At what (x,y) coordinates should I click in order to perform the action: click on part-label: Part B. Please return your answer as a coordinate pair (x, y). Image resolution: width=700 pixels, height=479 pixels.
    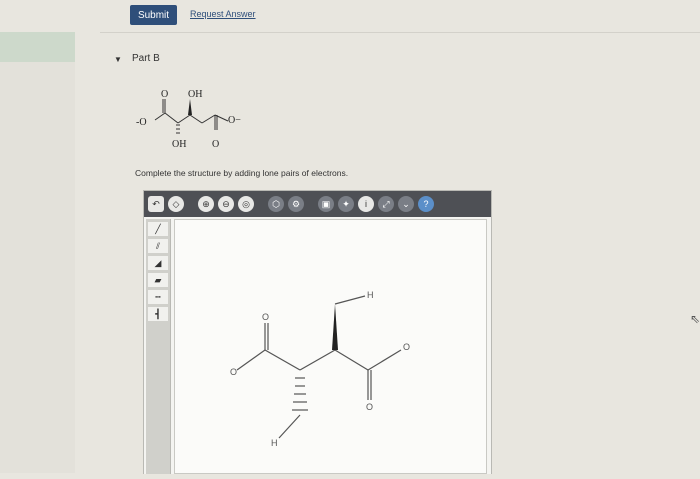
    Looking at the image, I should click on (146, 58).